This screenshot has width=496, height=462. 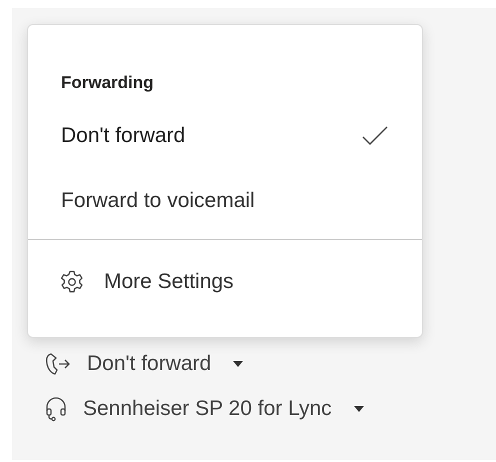 What do you see at coordinates (225, 135) in the screenshot?
I see `menu-option: Don't forward` at bounding box center [225, 135].